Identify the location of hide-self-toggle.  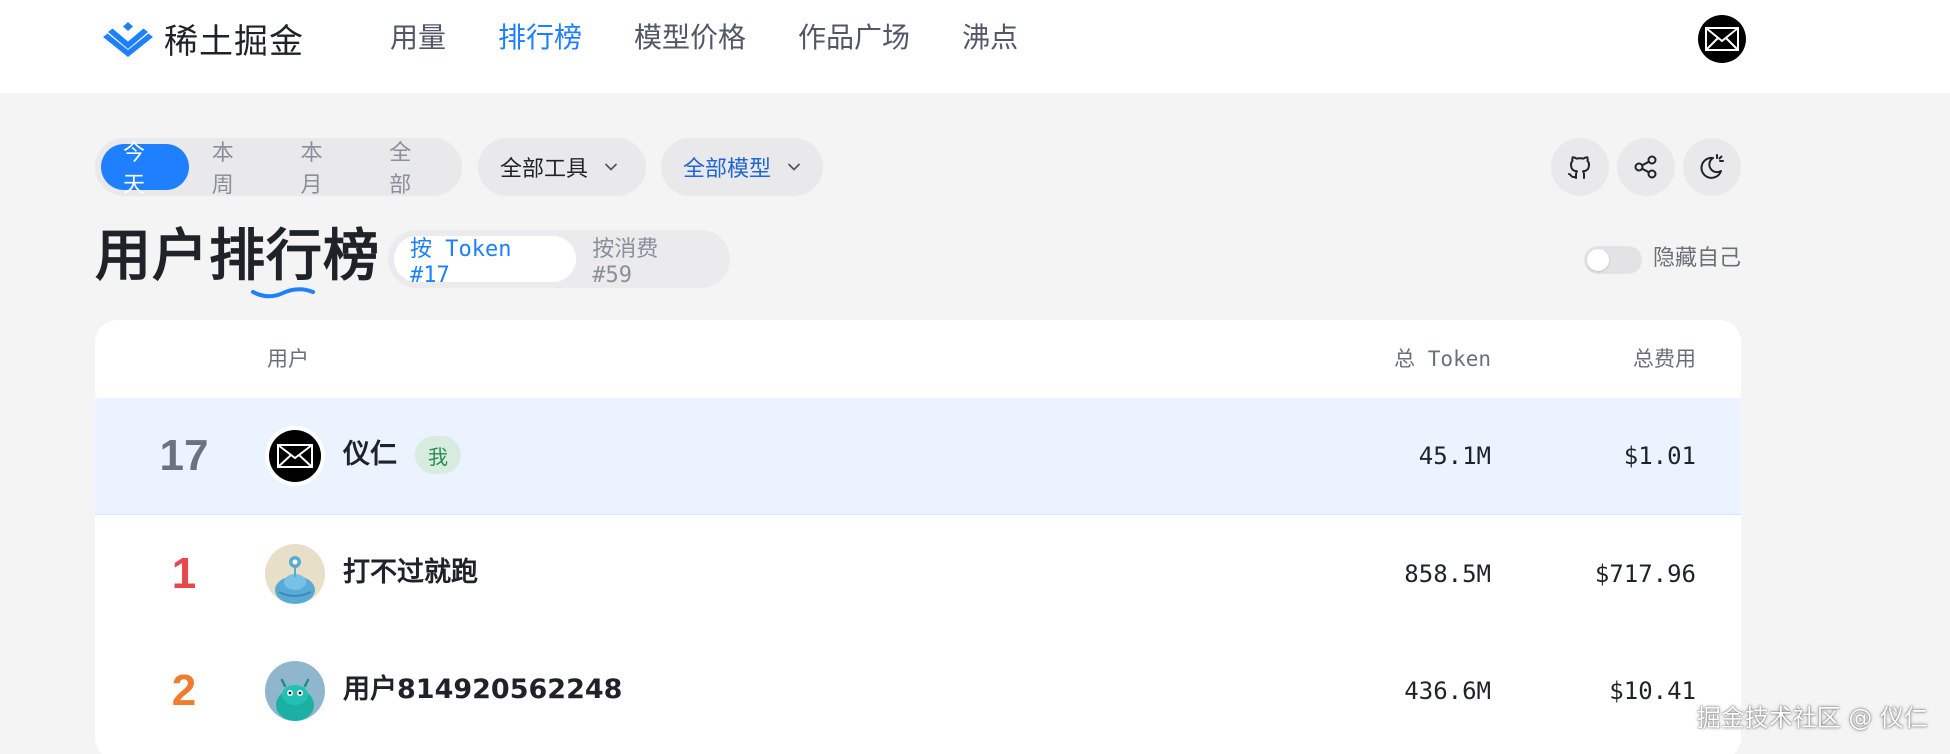
(1613, 260).